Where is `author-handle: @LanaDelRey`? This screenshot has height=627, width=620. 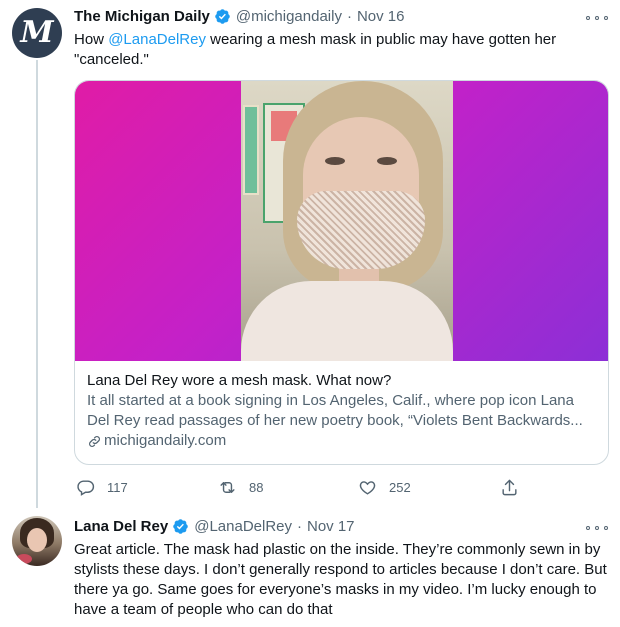 author-handle: @LanaDelRey is located at coordinates (243, 526).